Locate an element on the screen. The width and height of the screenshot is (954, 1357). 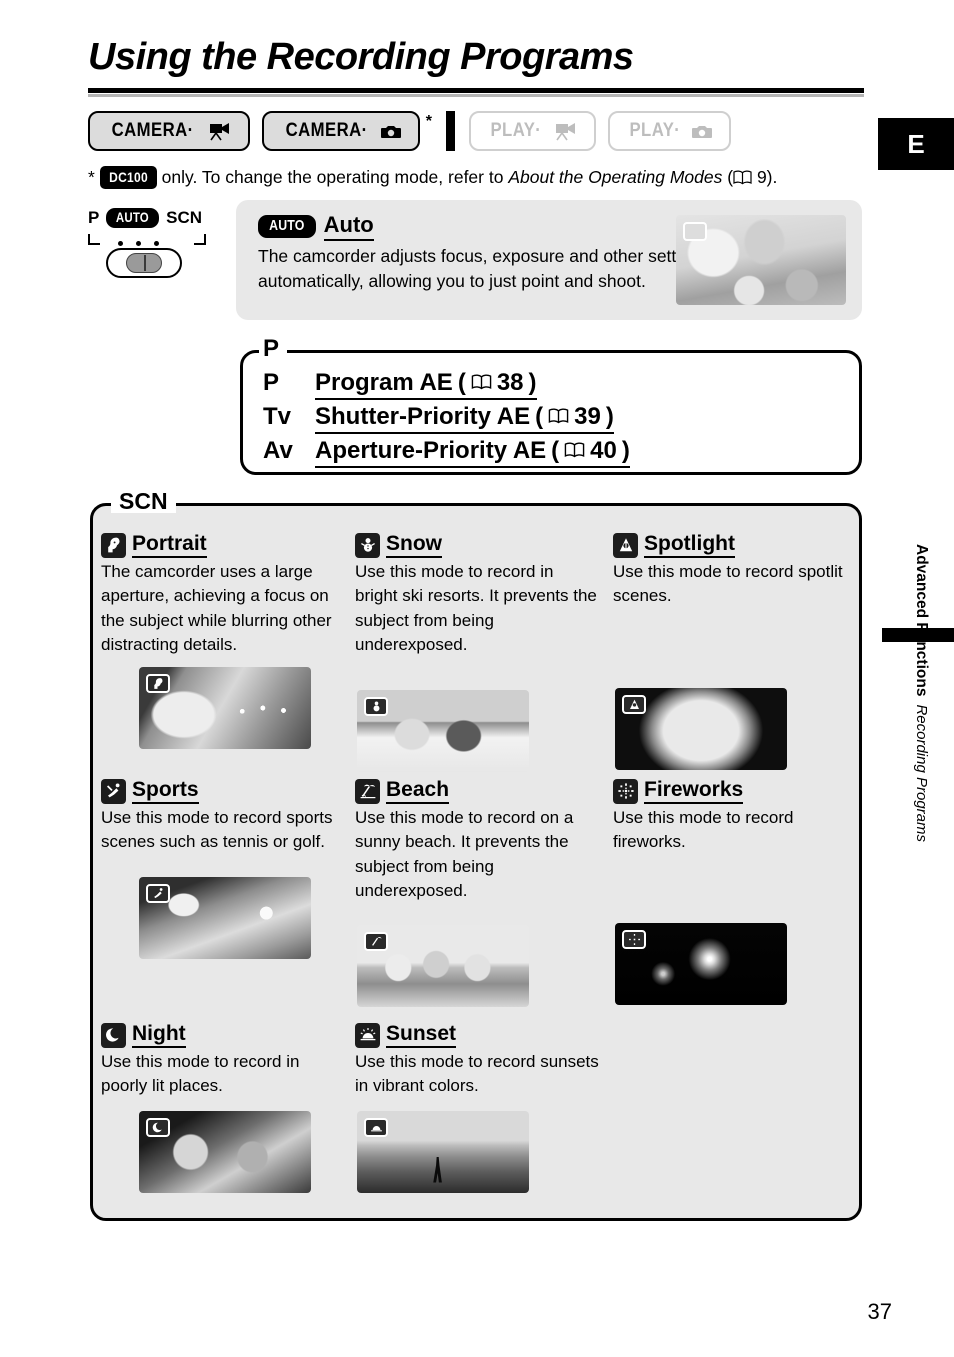
night-mode-icon is located at coordinates (113, 1035).